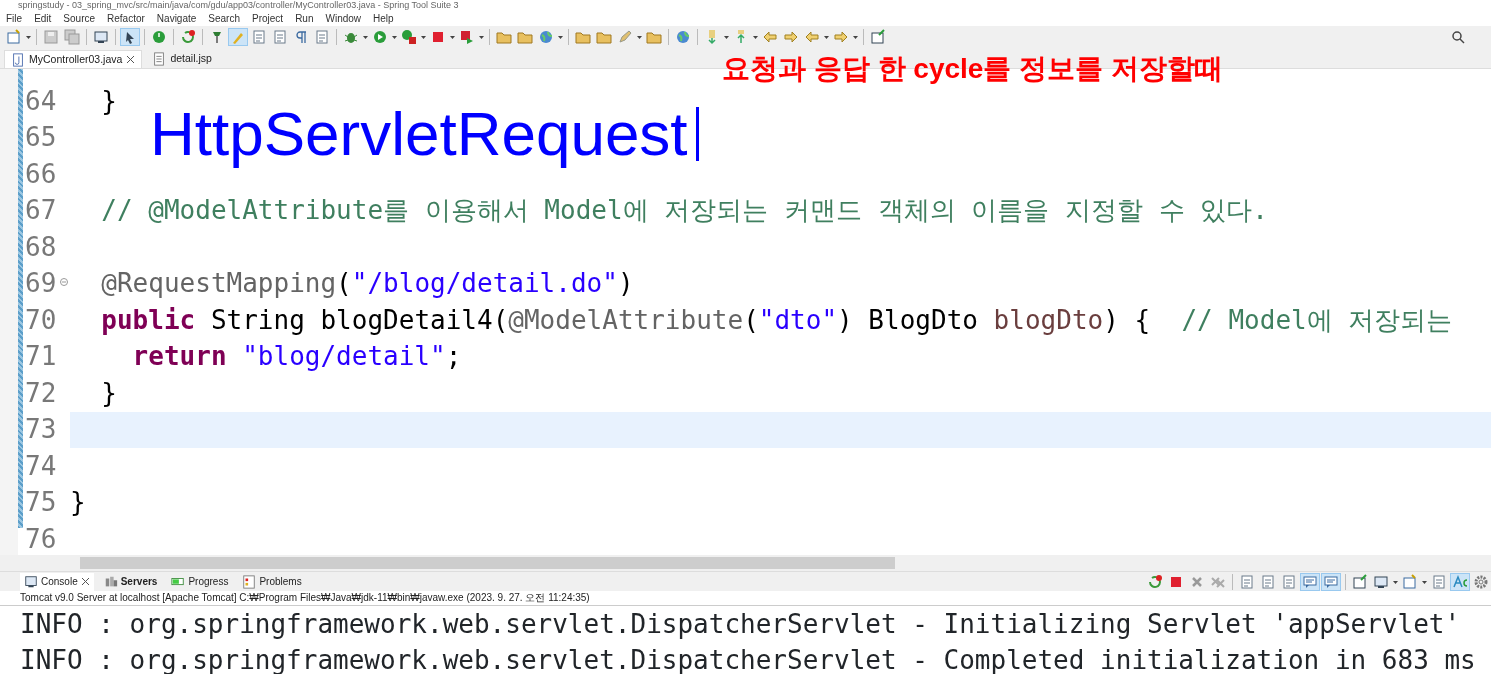 The image size is (1491, 674). I want to click on annotation-text: 요청과 응답 한 cycle를 정보를 저장할때, so click(972, 69).